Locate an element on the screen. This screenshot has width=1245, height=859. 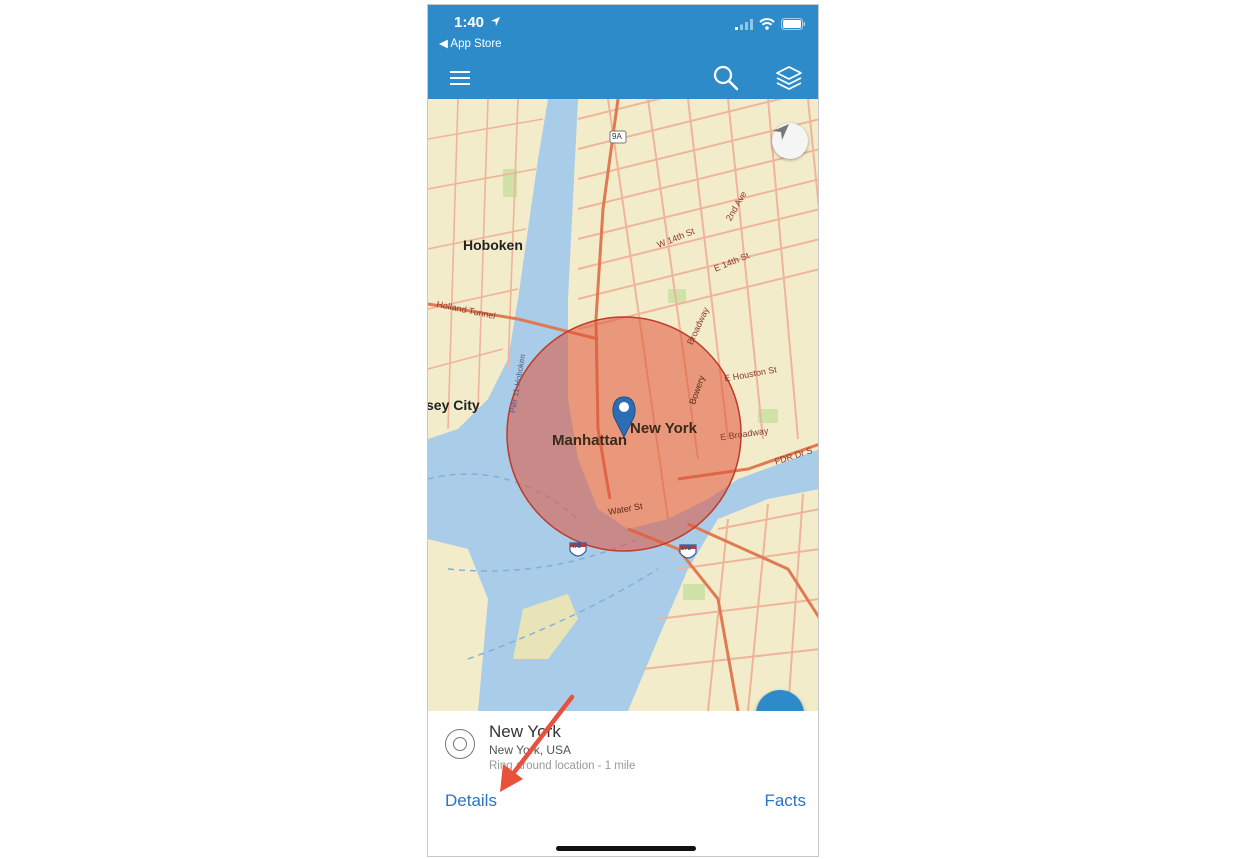
status-time: 1:40 is located at coordinates (477, 22).